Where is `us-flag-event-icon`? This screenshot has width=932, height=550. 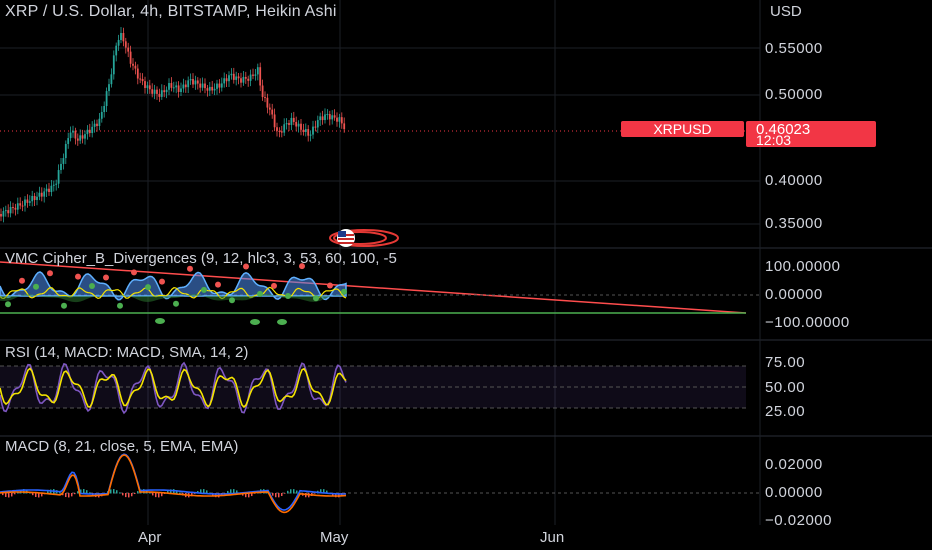
us-flag-event-icon is located at coordinates (363, 238).